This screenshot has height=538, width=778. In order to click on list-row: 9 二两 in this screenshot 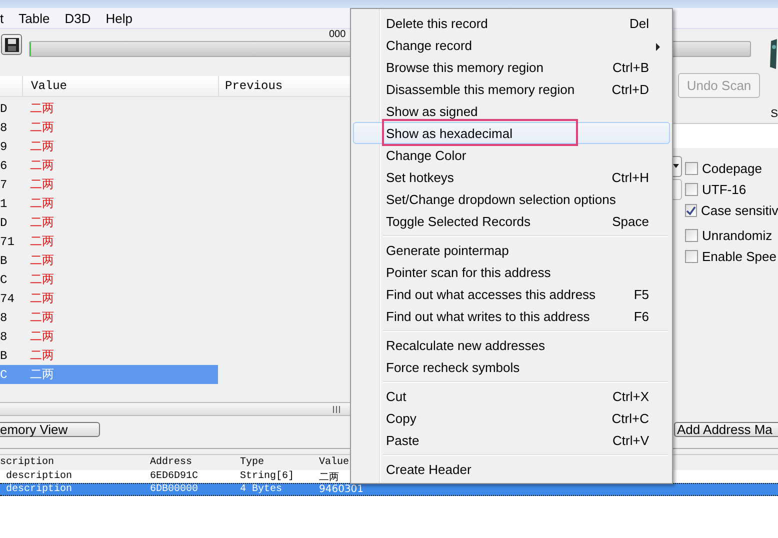, I will do `click(109, 146)`.